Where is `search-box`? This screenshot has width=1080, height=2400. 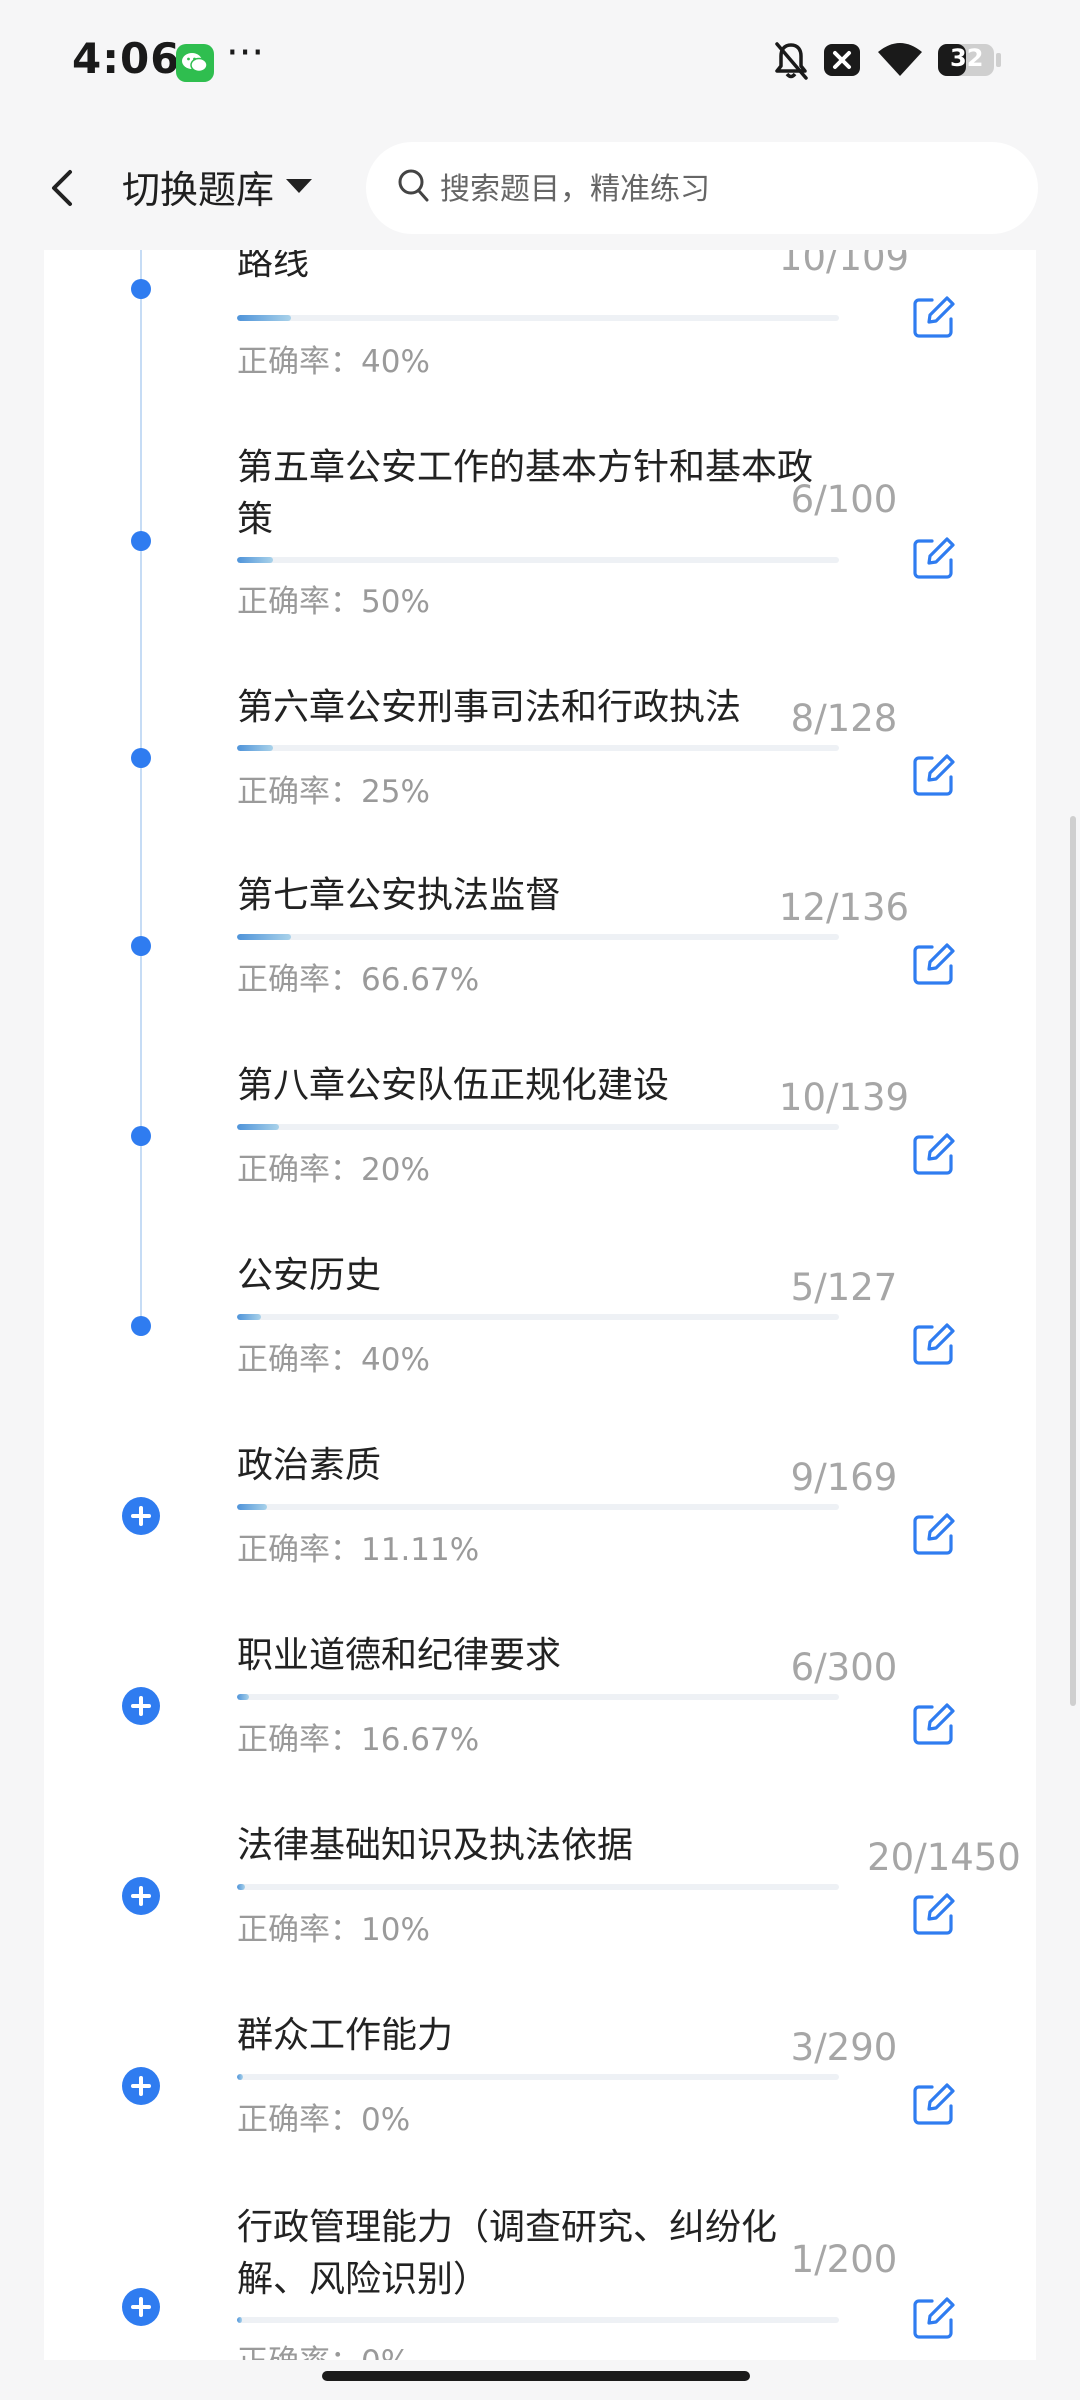
search-box is located at coordinates (702, 188).